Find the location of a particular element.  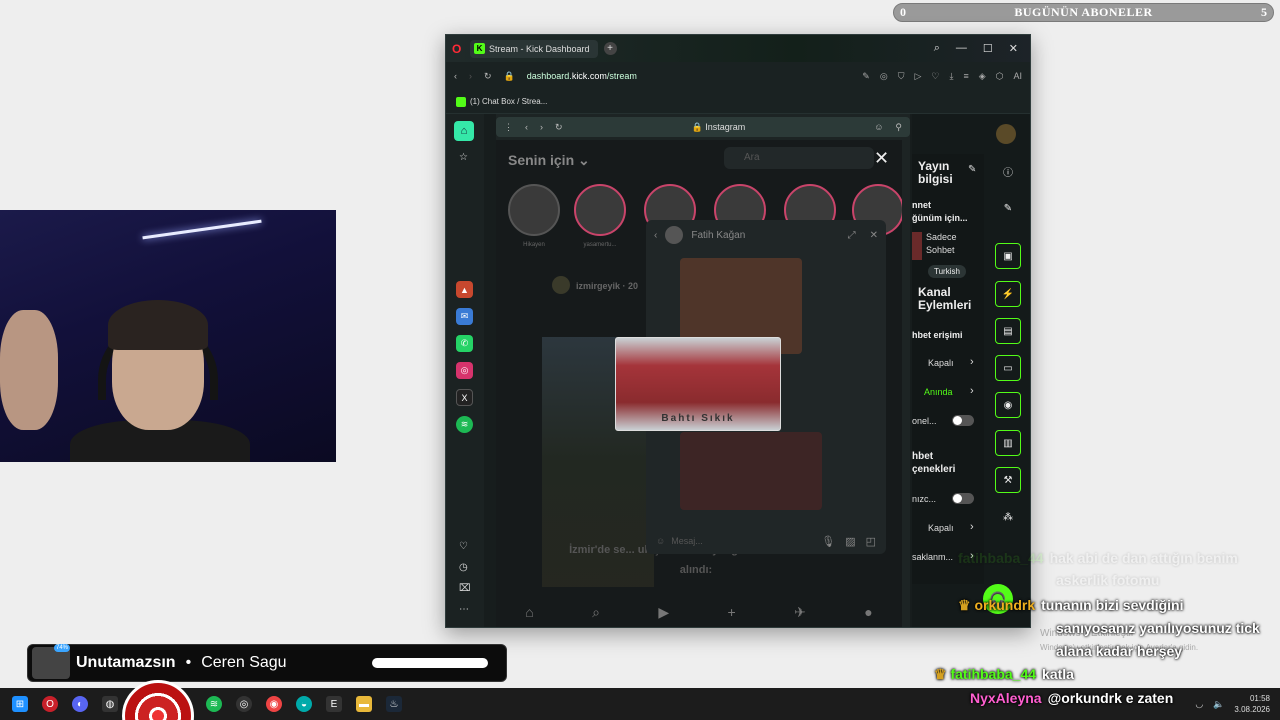

discord-icon: ◐ is located at coordinates (80, 704).